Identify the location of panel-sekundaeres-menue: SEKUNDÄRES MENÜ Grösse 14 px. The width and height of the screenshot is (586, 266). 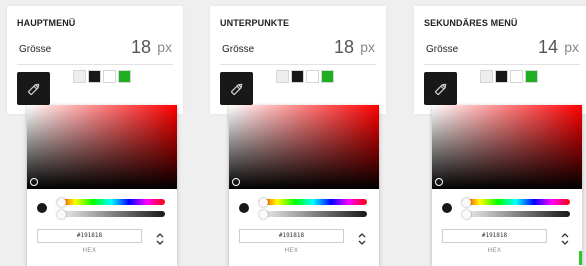
(500, 60).